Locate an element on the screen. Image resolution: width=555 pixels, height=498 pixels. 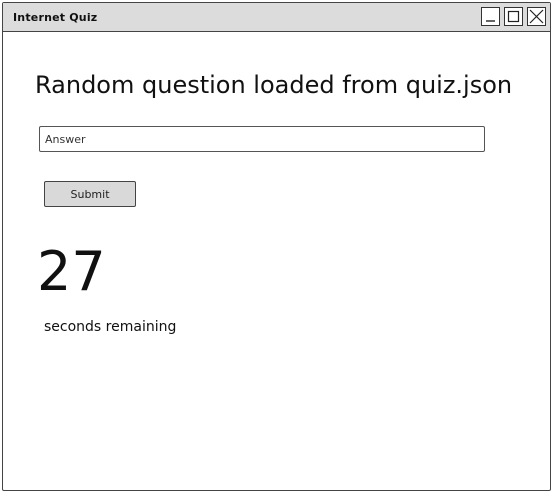
answer-input is located at coordinates (262, 139).